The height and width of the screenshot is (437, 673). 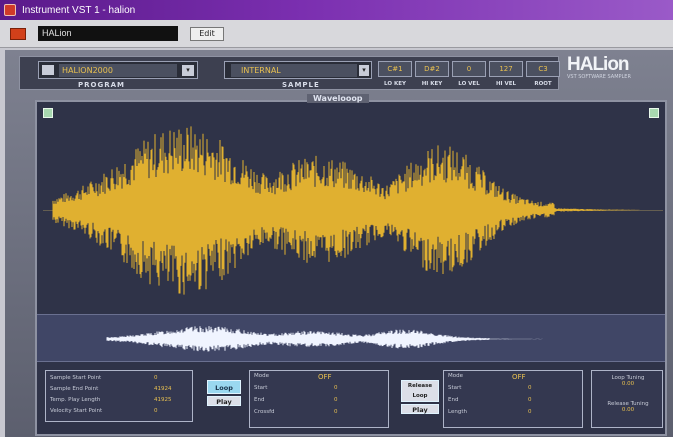 What do you see at coordinates (432, 84) in the screenshot?
I see `hi-key-label: HI KEY` at bounding box center [432, 84].